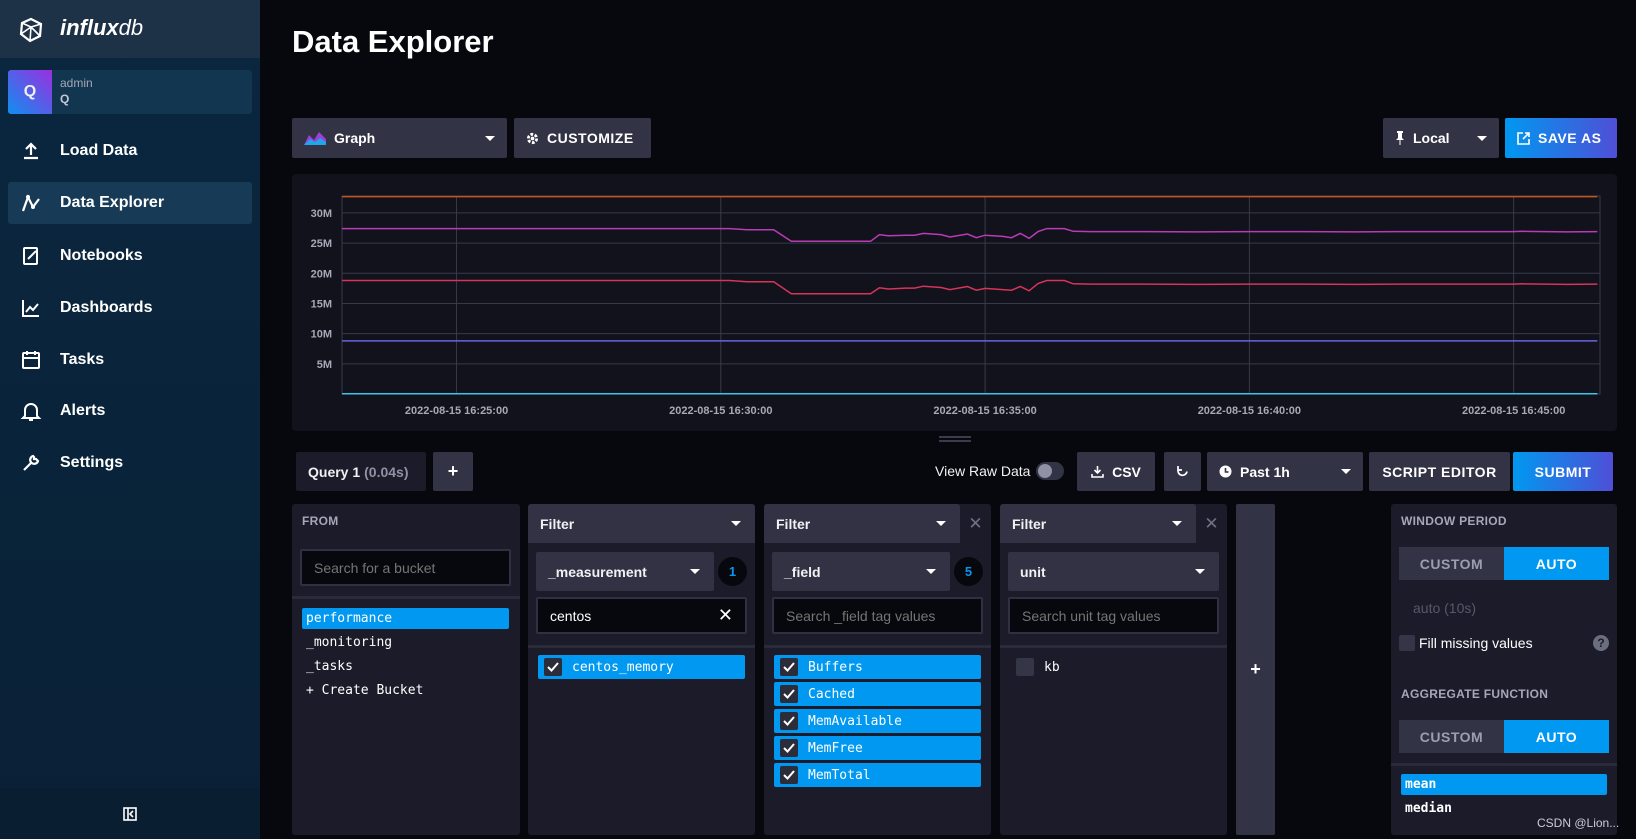  Describe the element at coordinates (334, 471) in the screenshot. I see `query-tab-label: Query 1` at that location.